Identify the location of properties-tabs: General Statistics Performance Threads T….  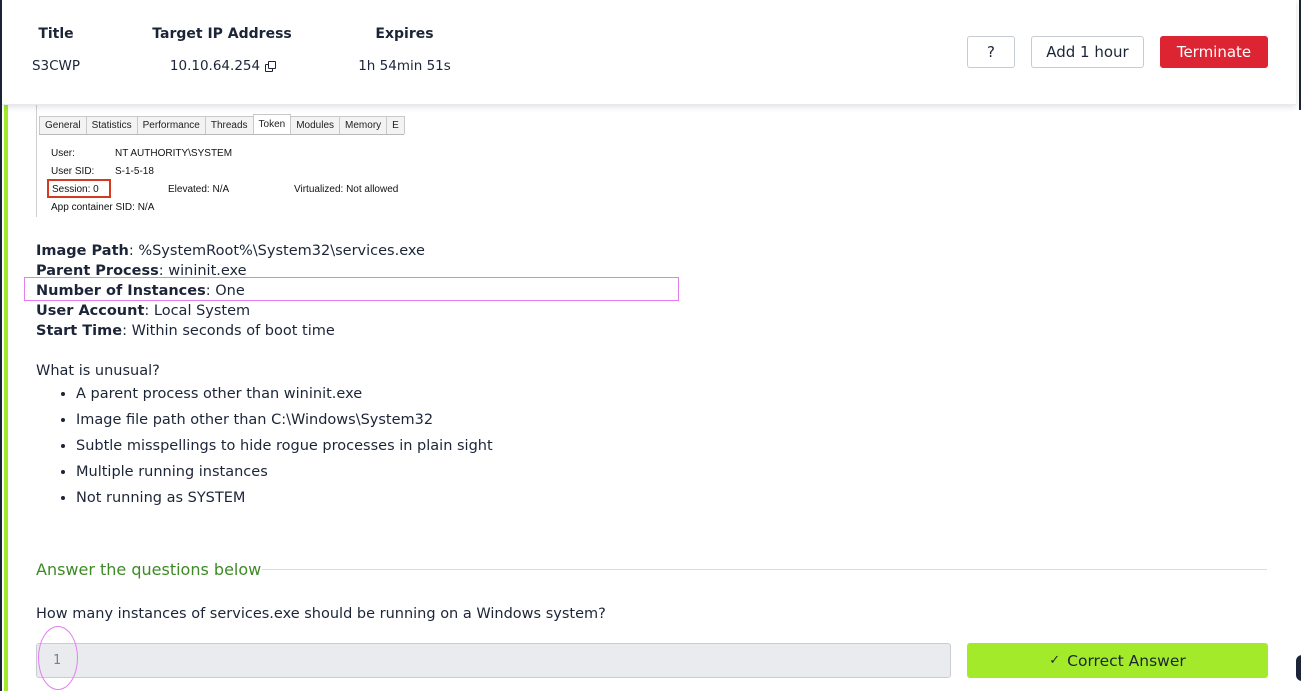
(222, 124).